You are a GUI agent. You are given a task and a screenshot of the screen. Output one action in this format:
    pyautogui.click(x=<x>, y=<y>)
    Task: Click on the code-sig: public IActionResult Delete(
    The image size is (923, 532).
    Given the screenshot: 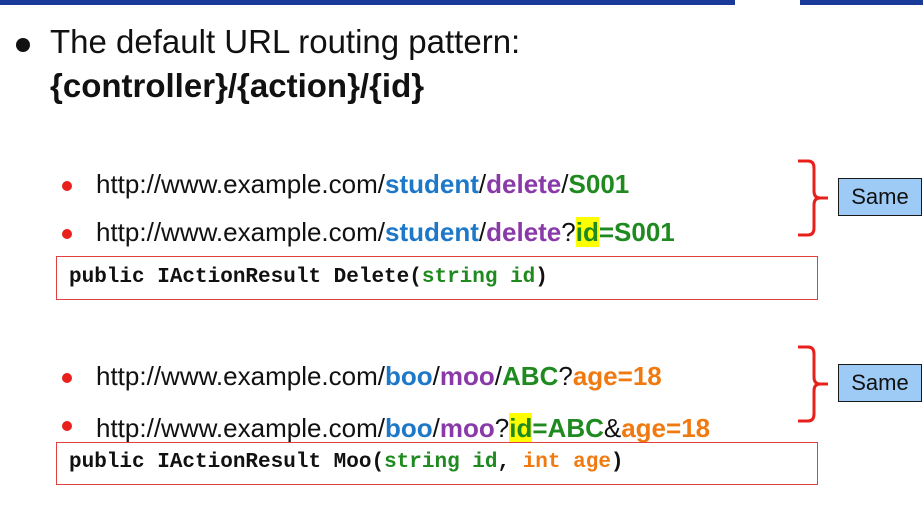 What is the action you would take?
    pyautogui.click(x=245, y=277)
    